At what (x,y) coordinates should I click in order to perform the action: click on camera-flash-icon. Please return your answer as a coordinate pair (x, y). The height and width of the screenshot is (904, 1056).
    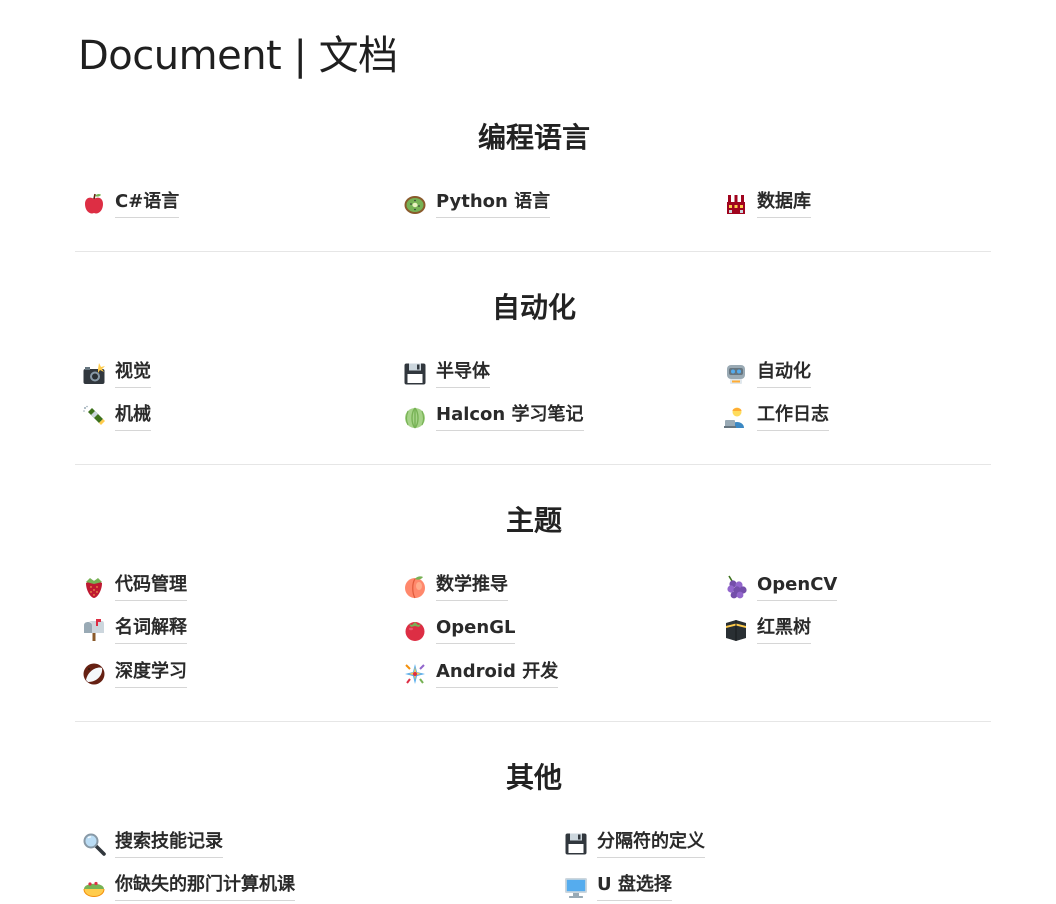
    Looking at the image, I should click on (94, 373).